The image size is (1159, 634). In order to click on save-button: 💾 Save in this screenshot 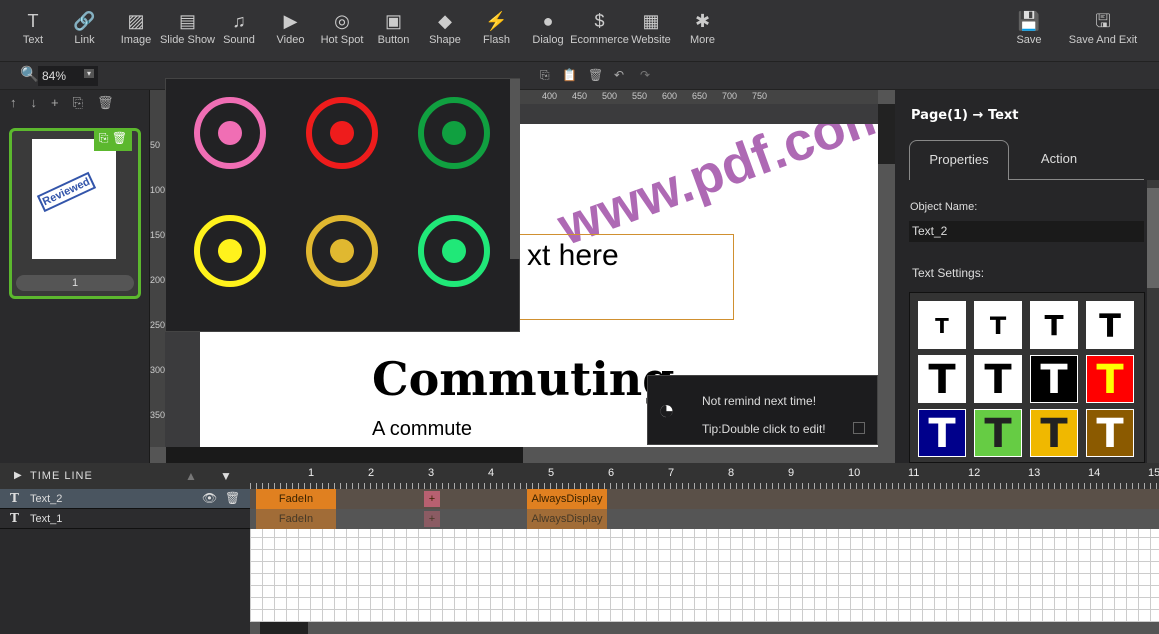, I will do `click(1029, 27)`.